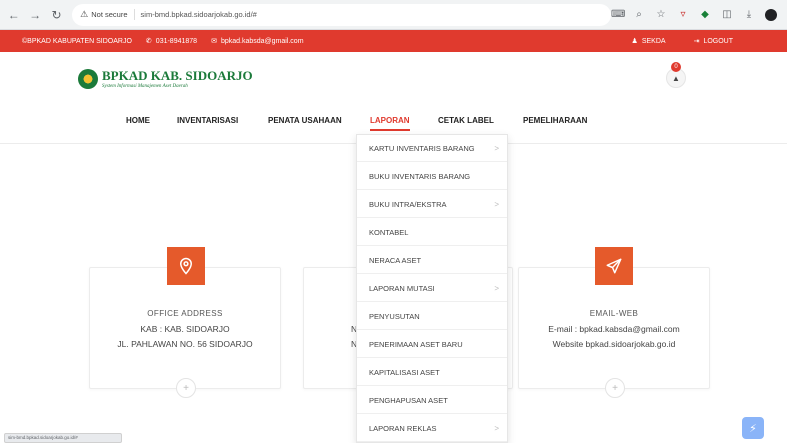 The height and width of the screenshot is (443, 787). I want to click on dropdown-item-buku-intra-ekstra: BUKU INTRA/EKSTRA >, so click(432, 204).